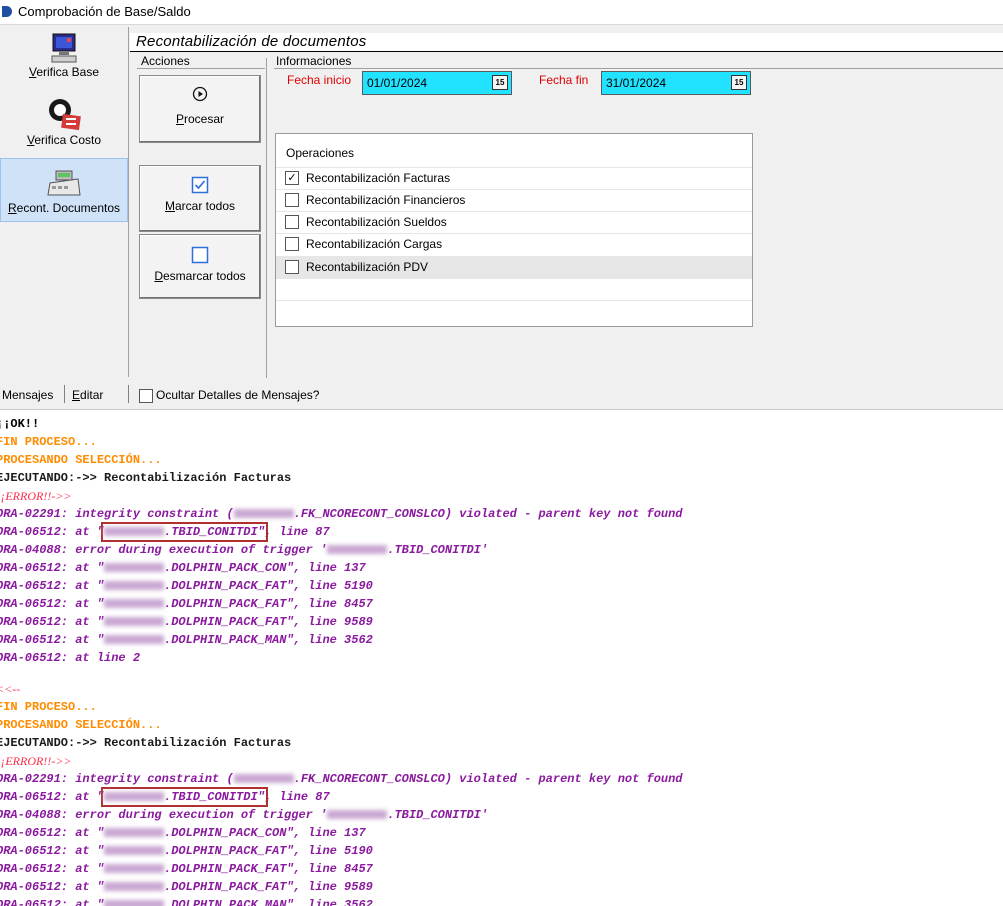 This screenshot has height=906, width=1003. What do you see at coordinates (64, 48) in the screenshot?
I see `computer-icon` at bounding box center [64, 48].